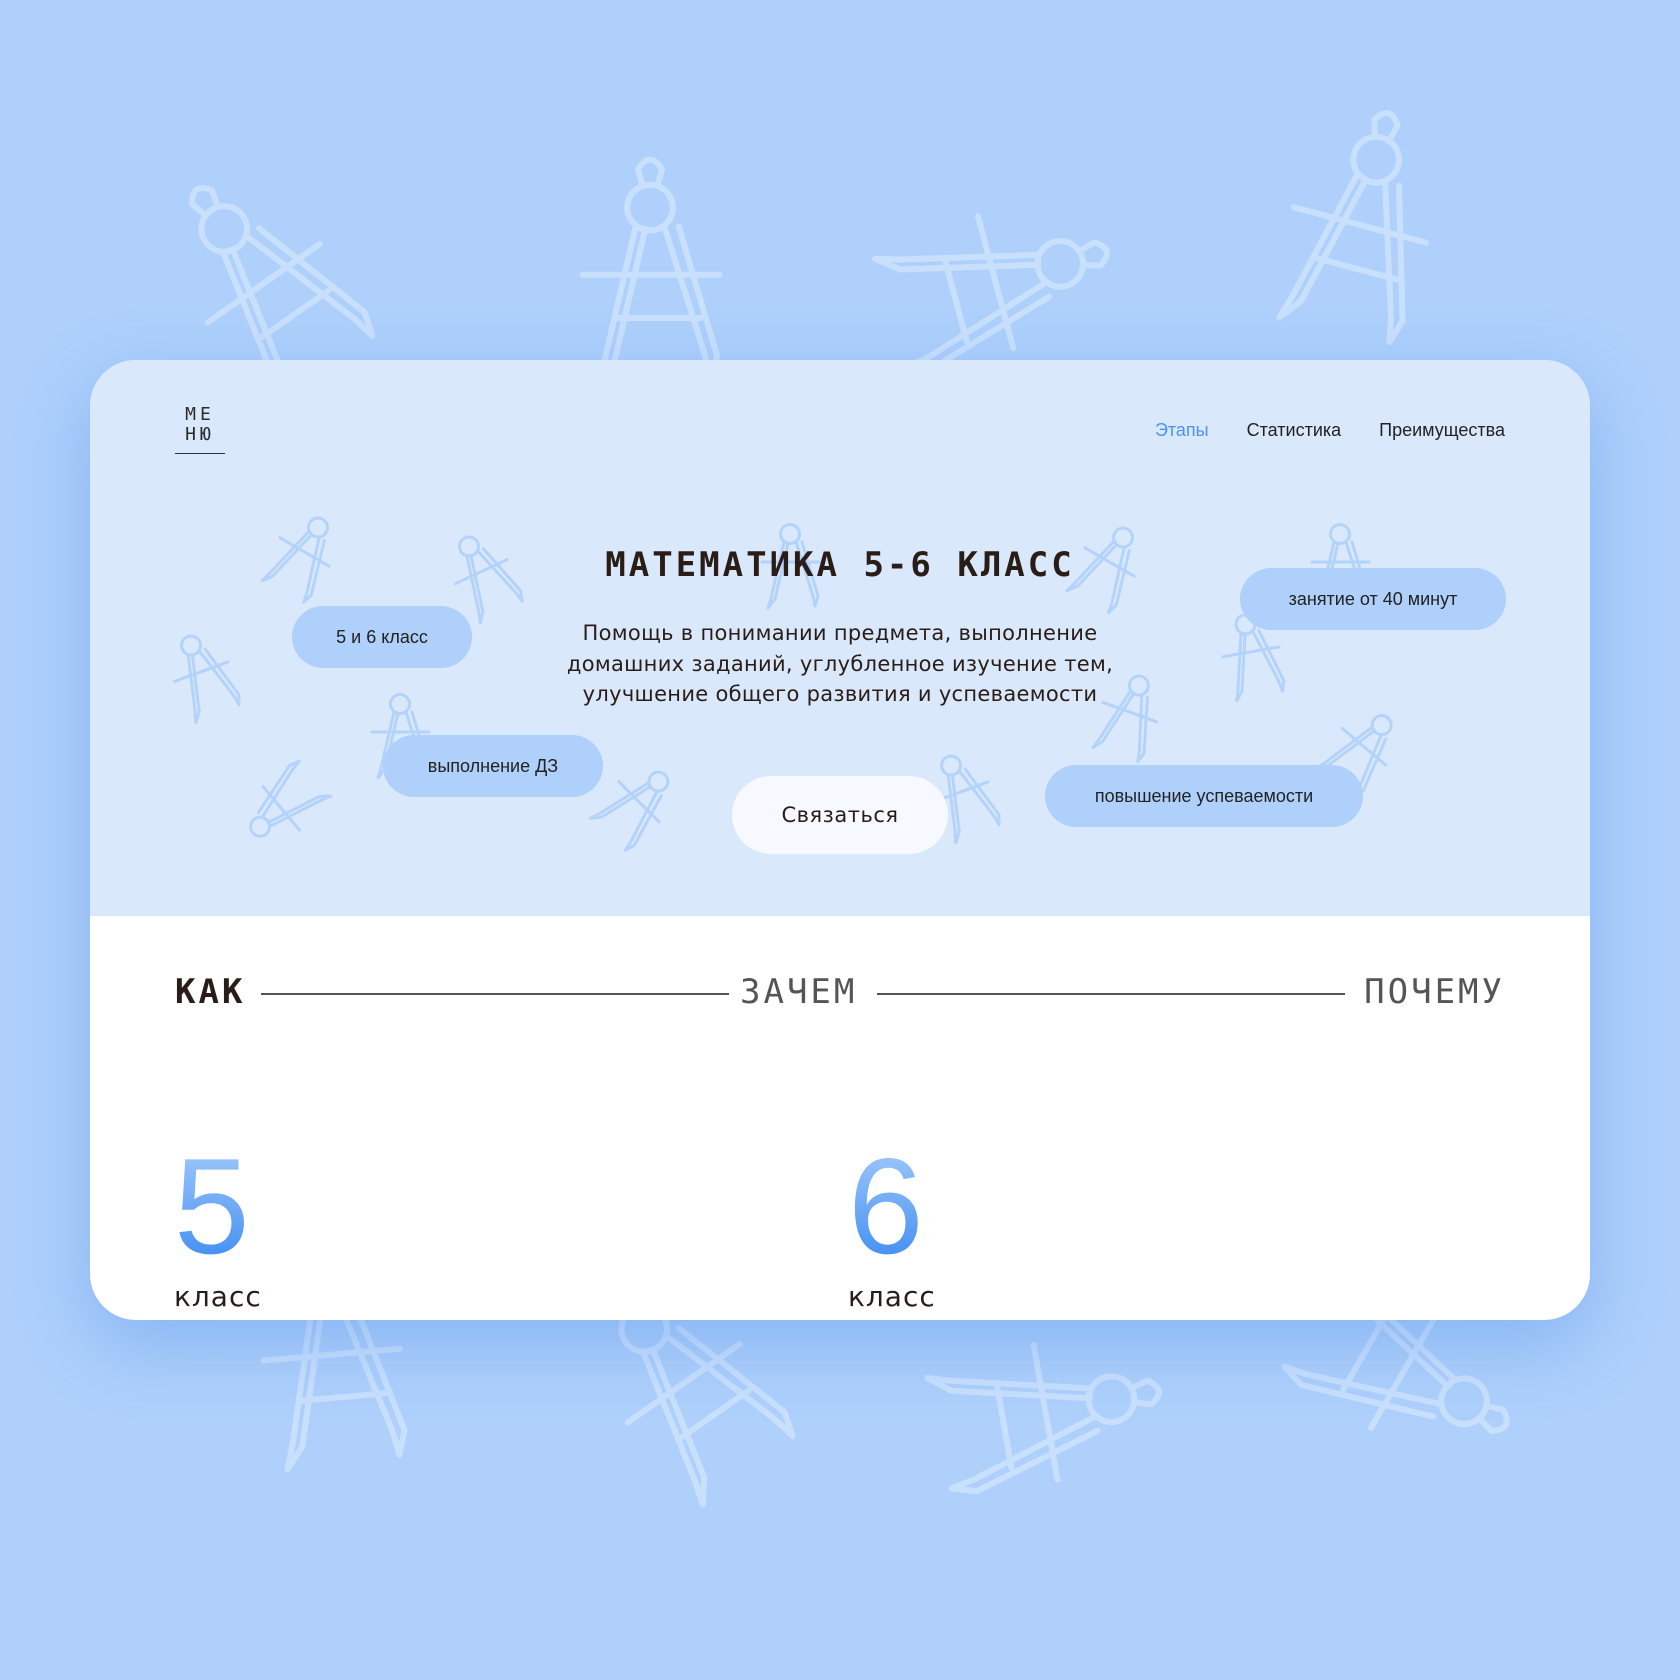  Describe the element at coordinates (1204, 796) in the screenshot. I see `tag-performance: повышение успеваемости` at that location.